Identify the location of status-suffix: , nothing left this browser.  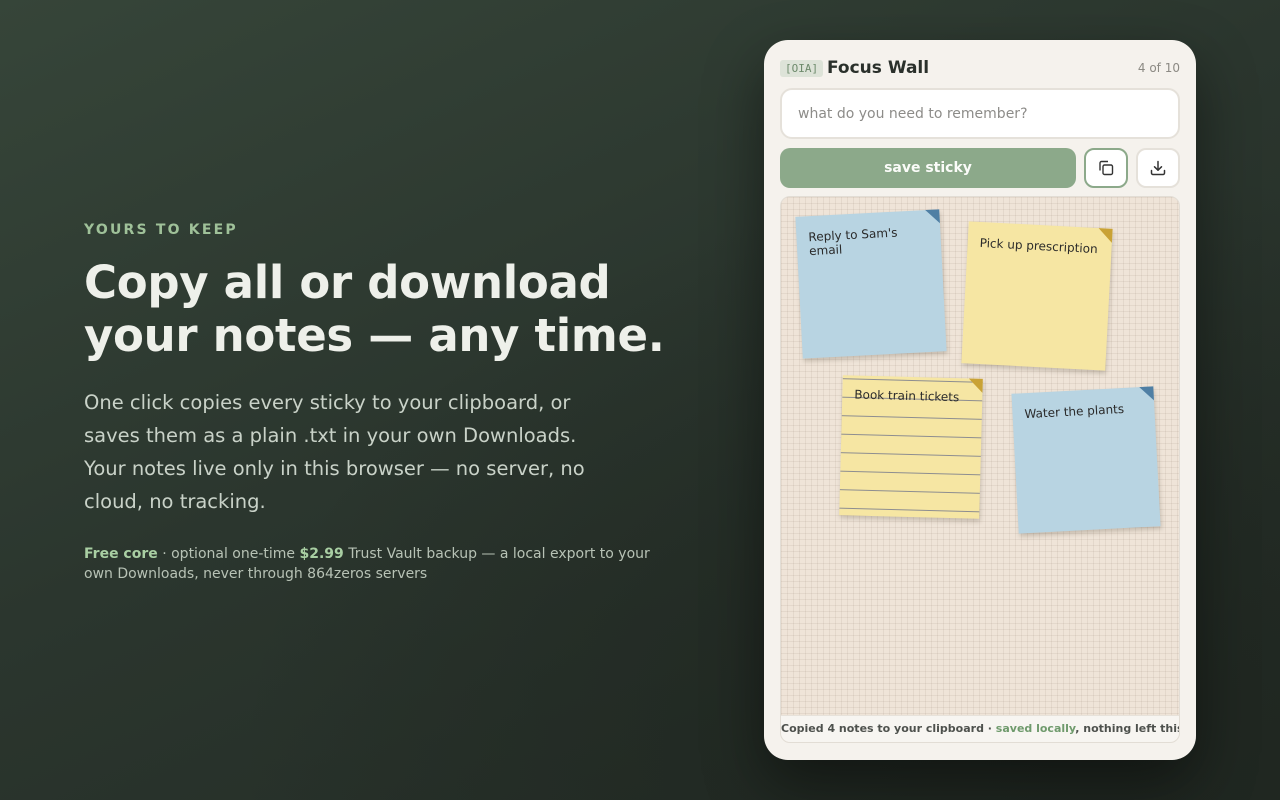
(1127, 728).